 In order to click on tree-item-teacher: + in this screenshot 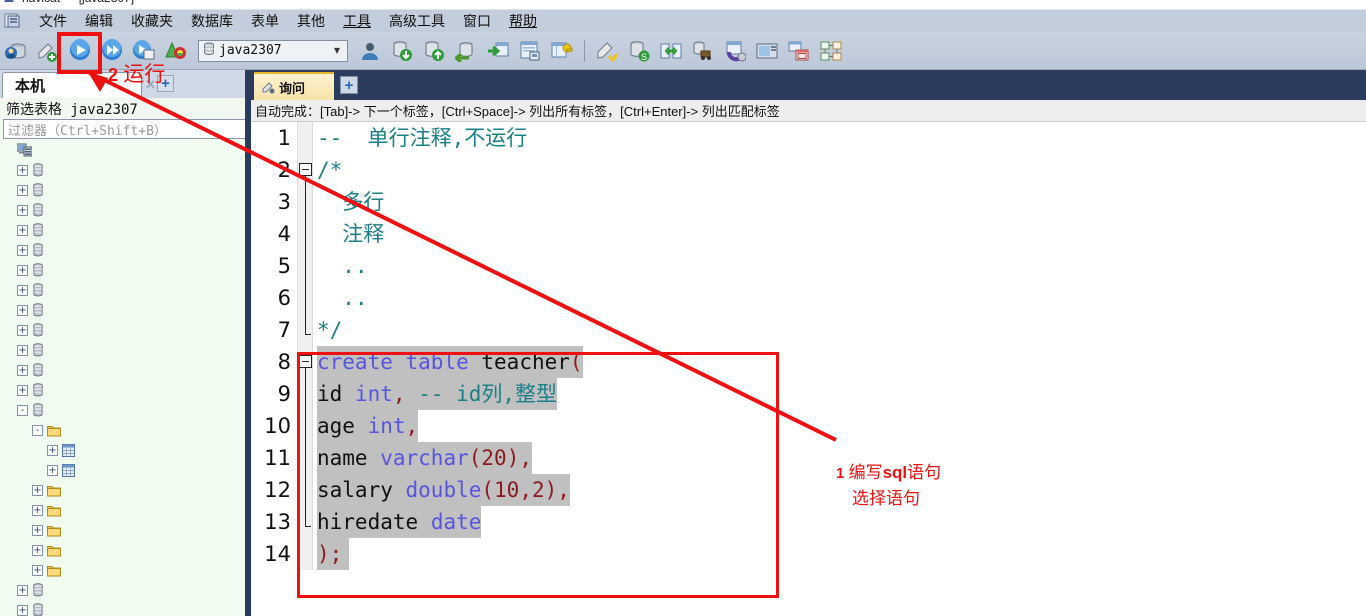, I will do `click(122, 470)`.